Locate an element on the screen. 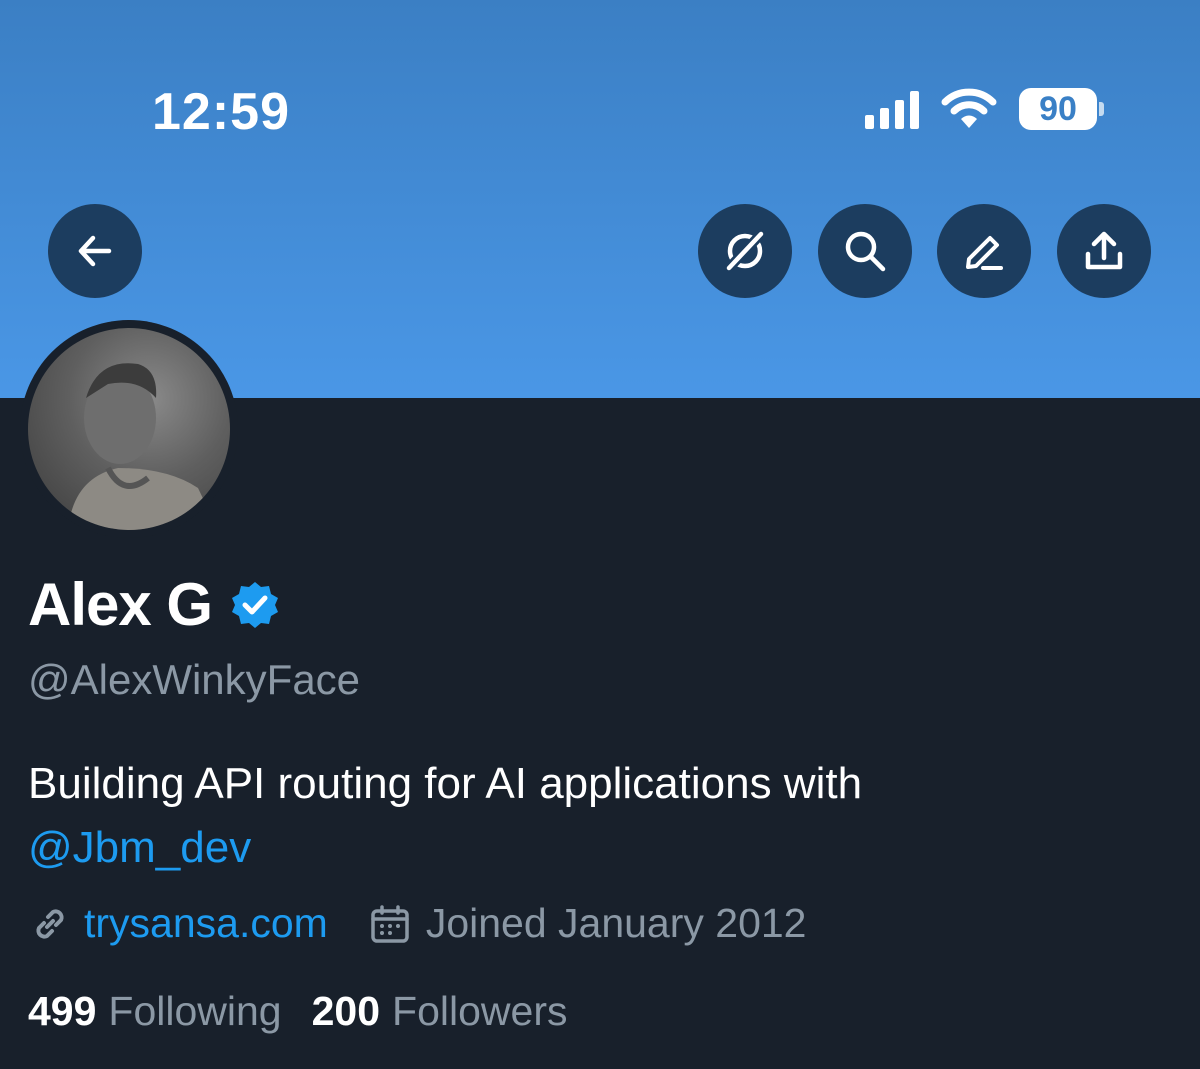  battery-level: 90 is located at coordinates (1058, 109).